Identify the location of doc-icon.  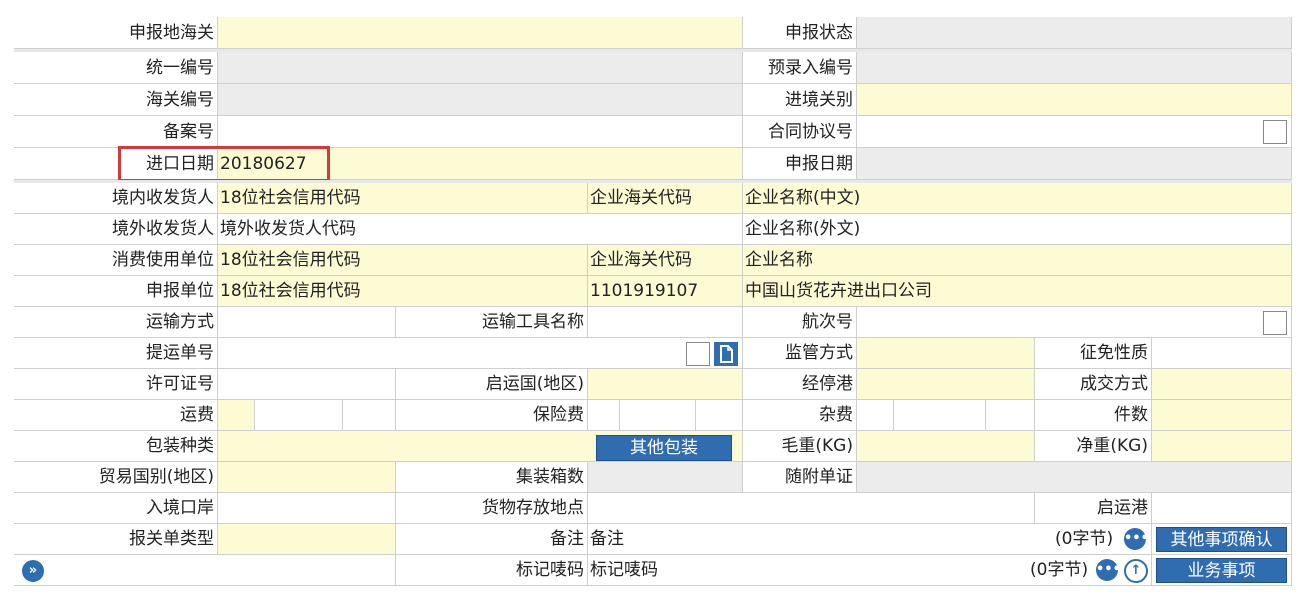
(726, 354).